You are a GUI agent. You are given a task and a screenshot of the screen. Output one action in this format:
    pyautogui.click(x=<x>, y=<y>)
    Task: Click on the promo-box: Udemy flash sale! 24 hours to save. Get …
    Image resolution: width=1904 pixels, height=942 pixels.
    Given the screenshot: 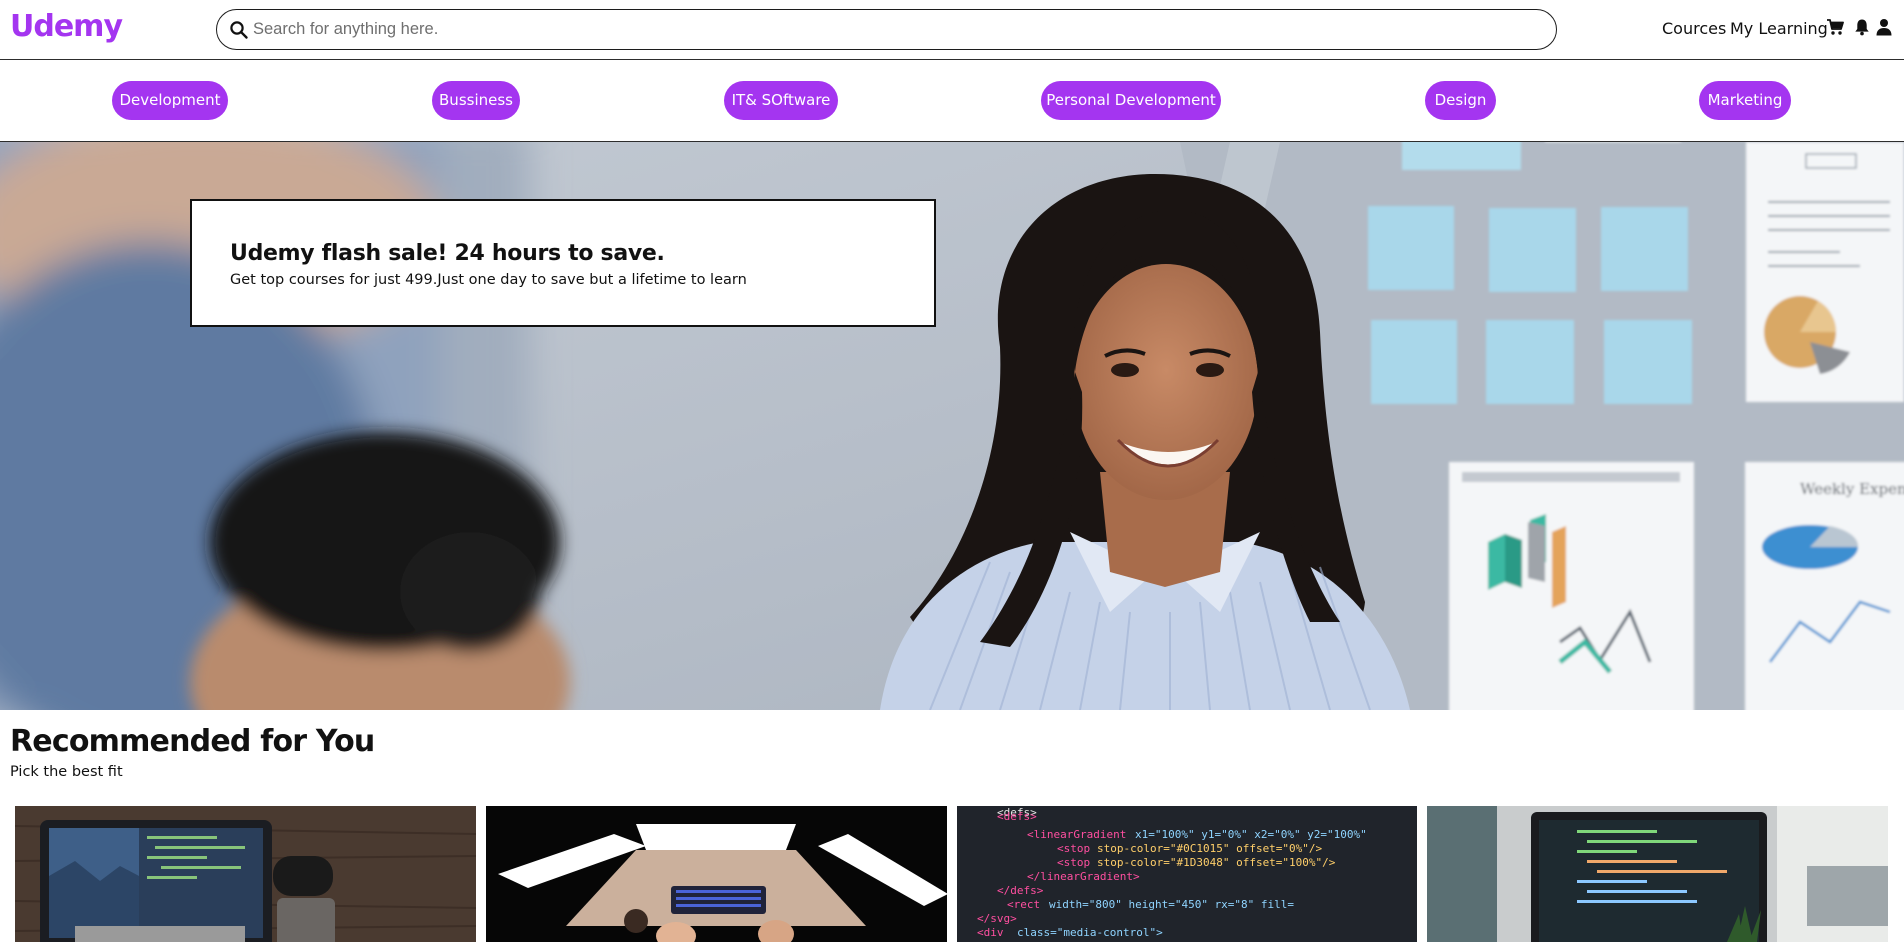 What is the action you would take?
    pyautogui.click(x=563, y=263)
    